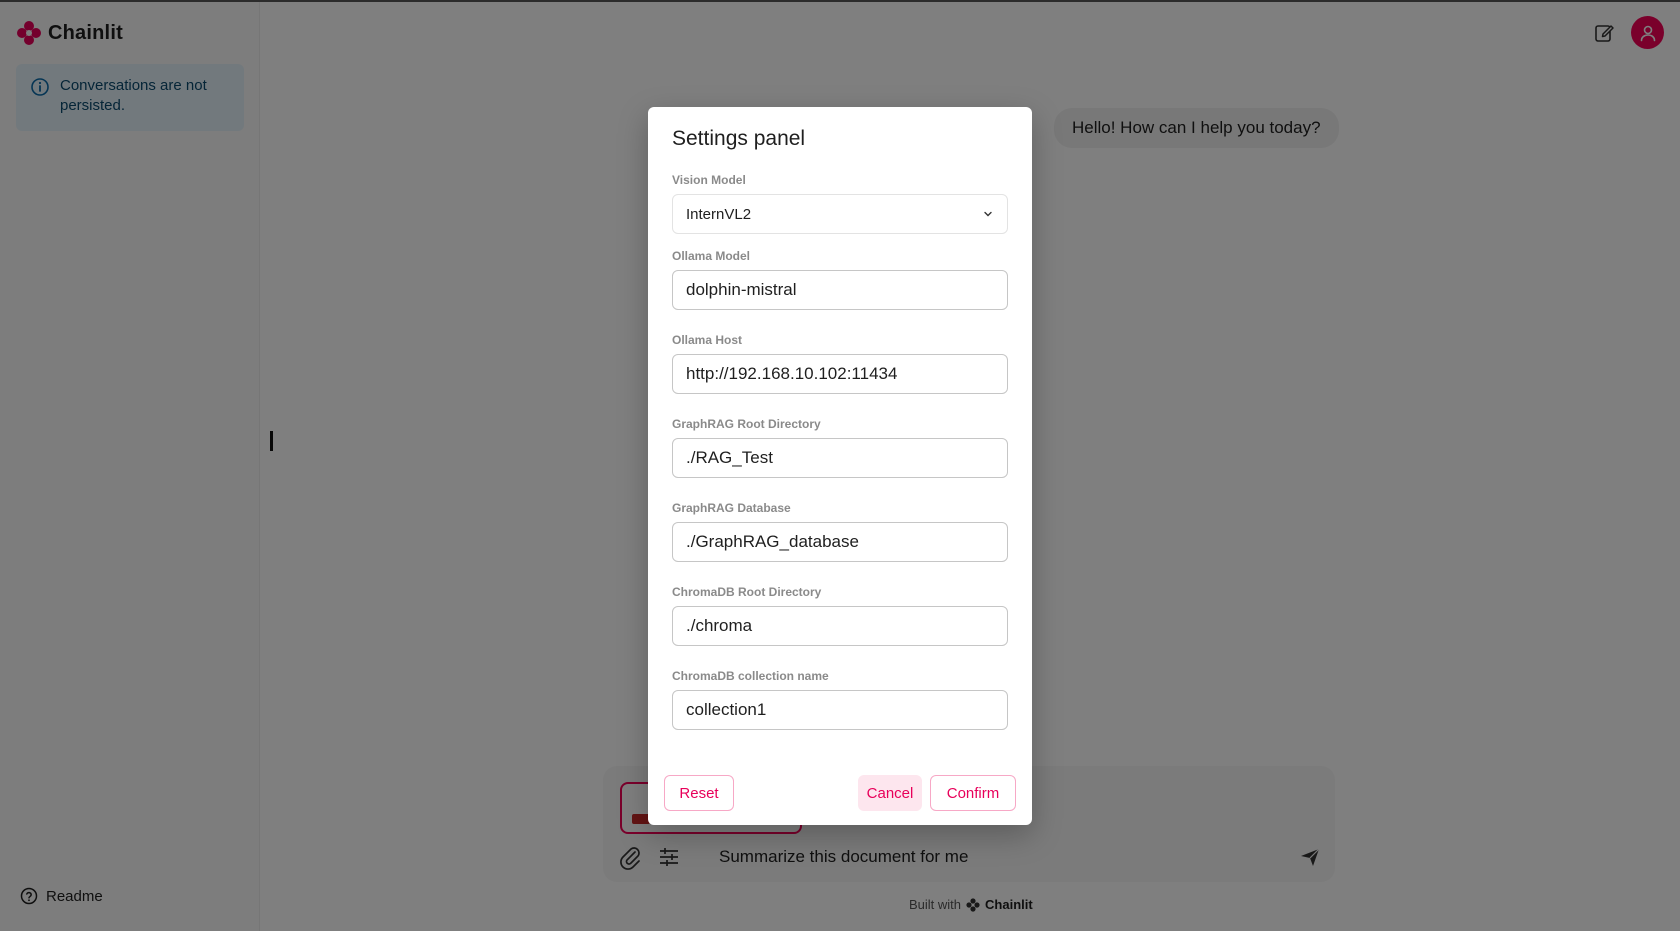  What do you see at coordinates (840, 542) in the screenshot?
I see `graphrag-database-input: ./GraphRAG_database` at bounding box center [840, 542].